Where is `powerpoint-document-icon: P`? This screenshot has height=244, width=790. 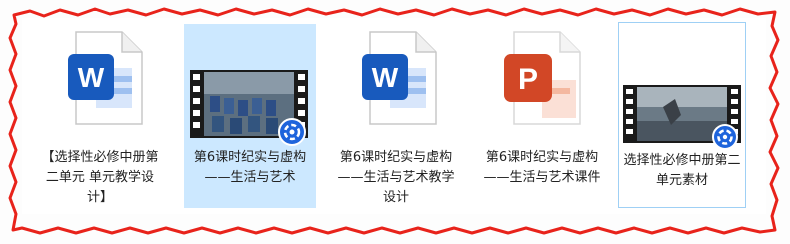 powerpoint-document-icon: P is located at coordinates (542, 78).